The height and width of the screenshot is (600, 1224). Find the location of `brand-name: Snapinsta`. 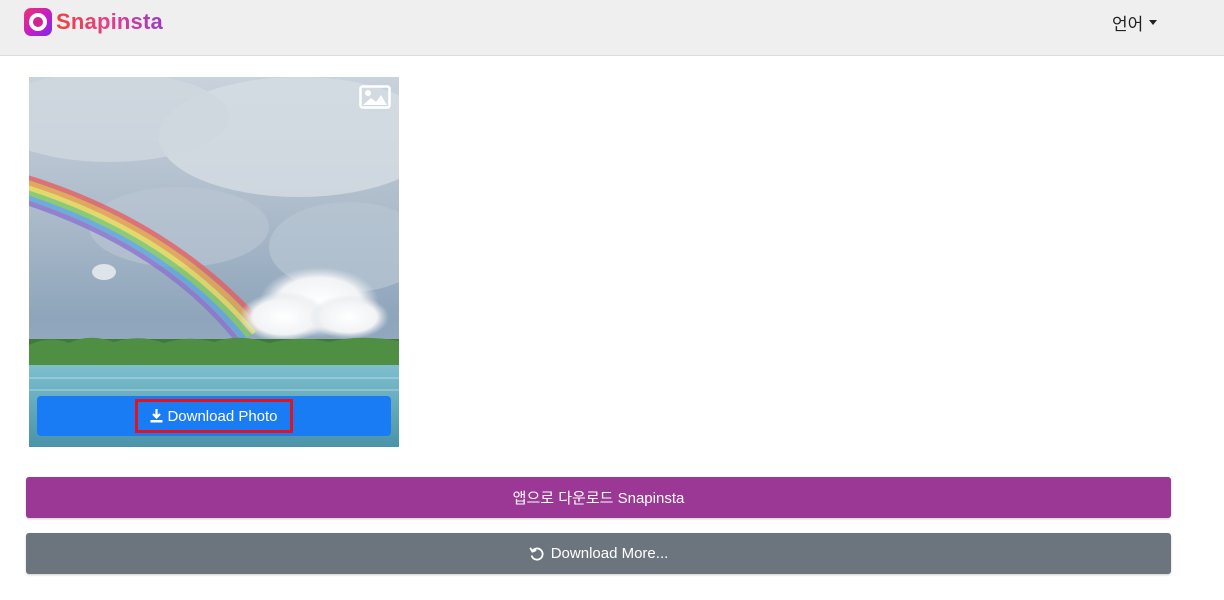

brand-name: Snapinsta is located at coordinates (109, 21).